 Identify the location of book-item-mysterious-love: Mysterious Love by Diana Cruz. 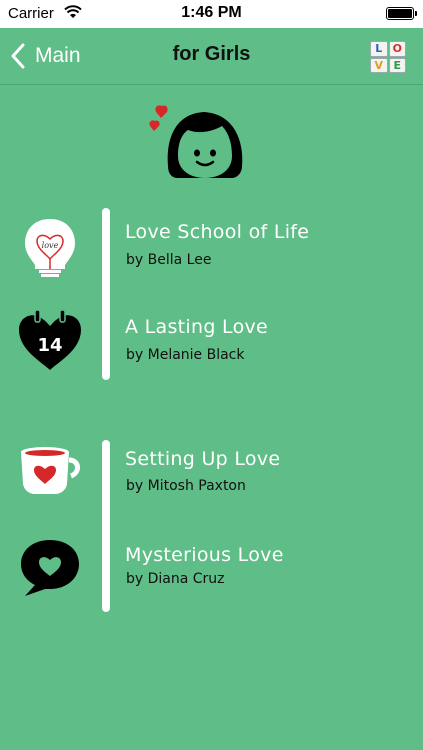
(211, 579).